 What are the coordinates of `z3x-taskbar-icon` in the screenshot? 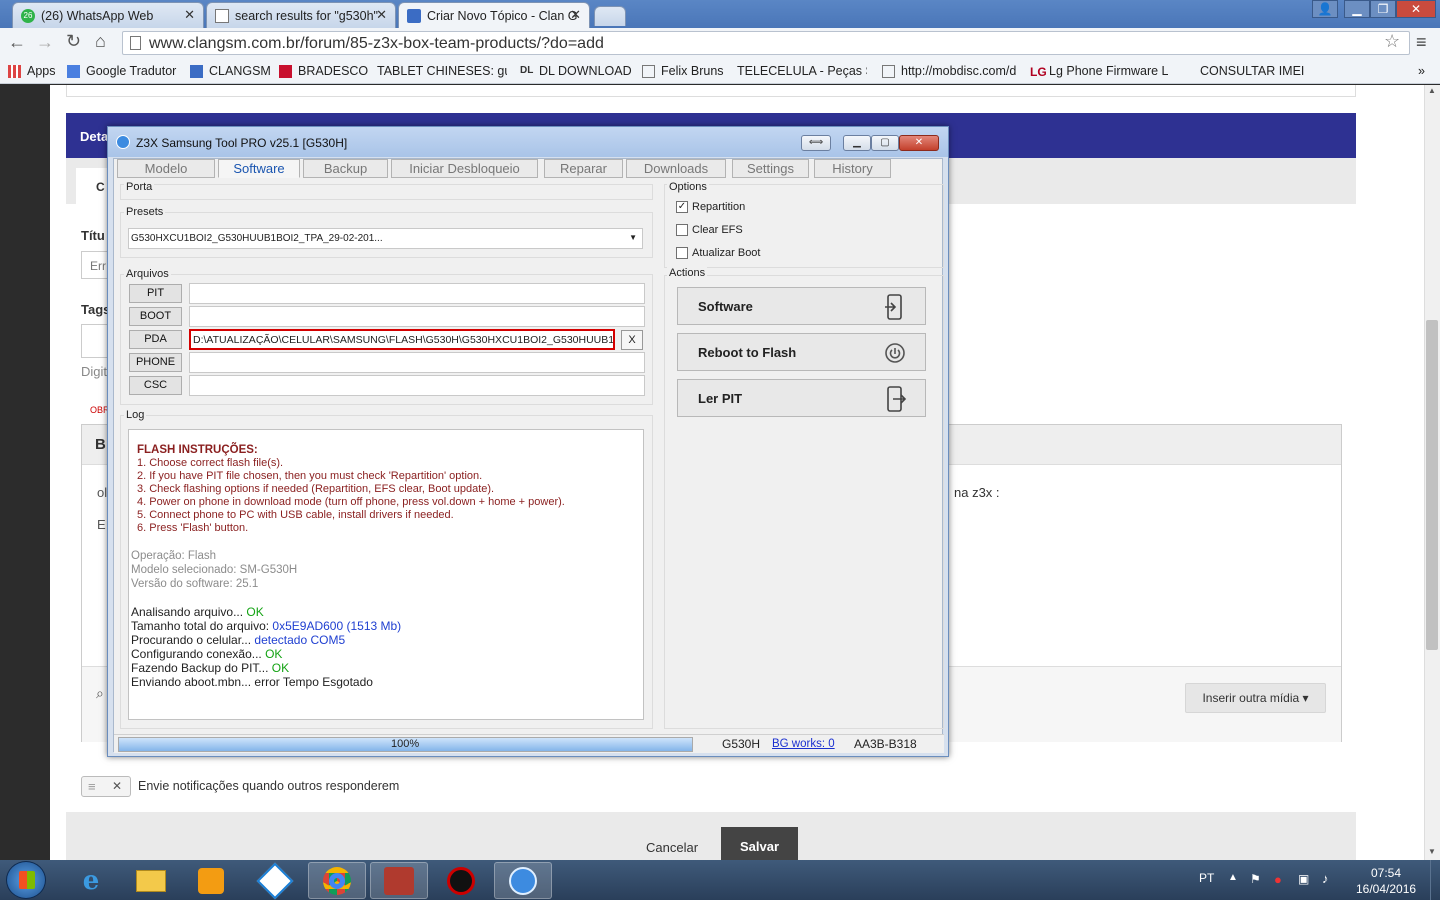 It's located at (523, 880).